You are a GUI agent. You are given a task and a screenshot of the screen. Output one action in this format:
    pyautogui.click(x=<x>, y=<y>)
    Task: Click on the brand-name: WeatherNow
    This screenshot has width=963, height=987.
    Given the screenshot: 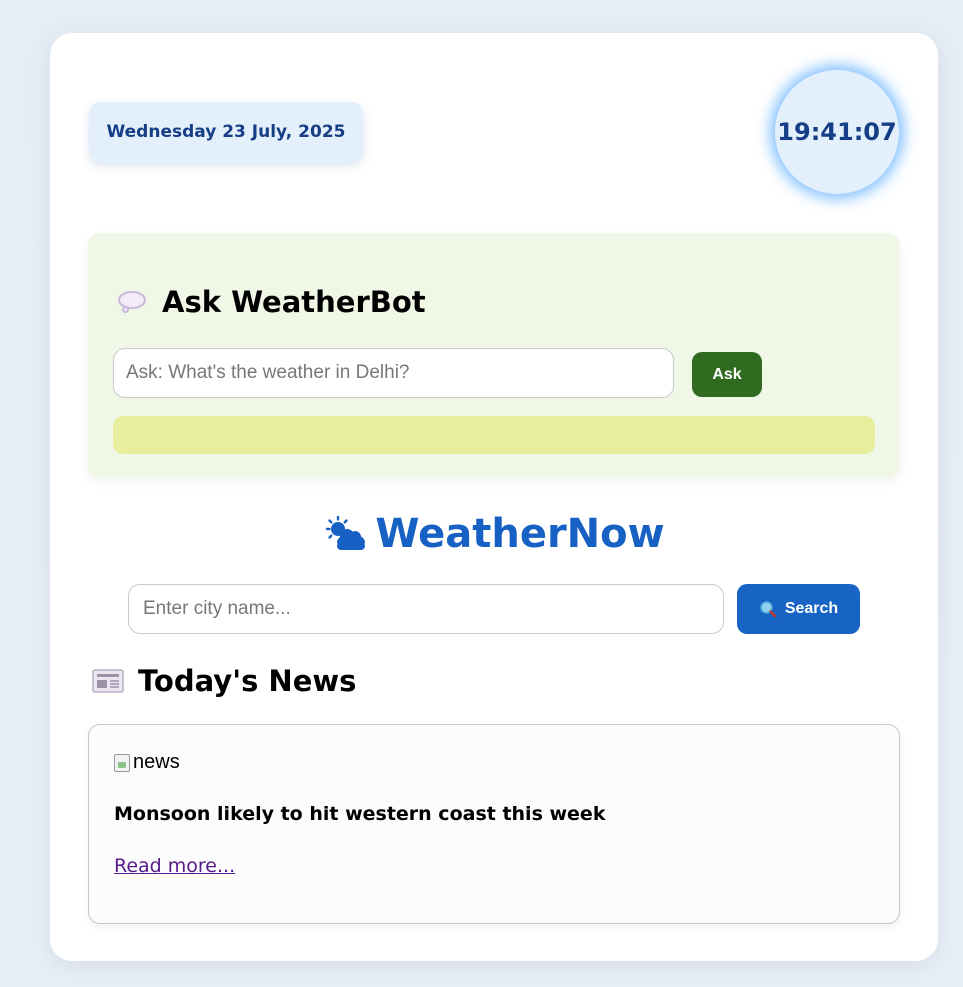 What is the action you would take?
    pyautogui.click(x=520, y=534)
    